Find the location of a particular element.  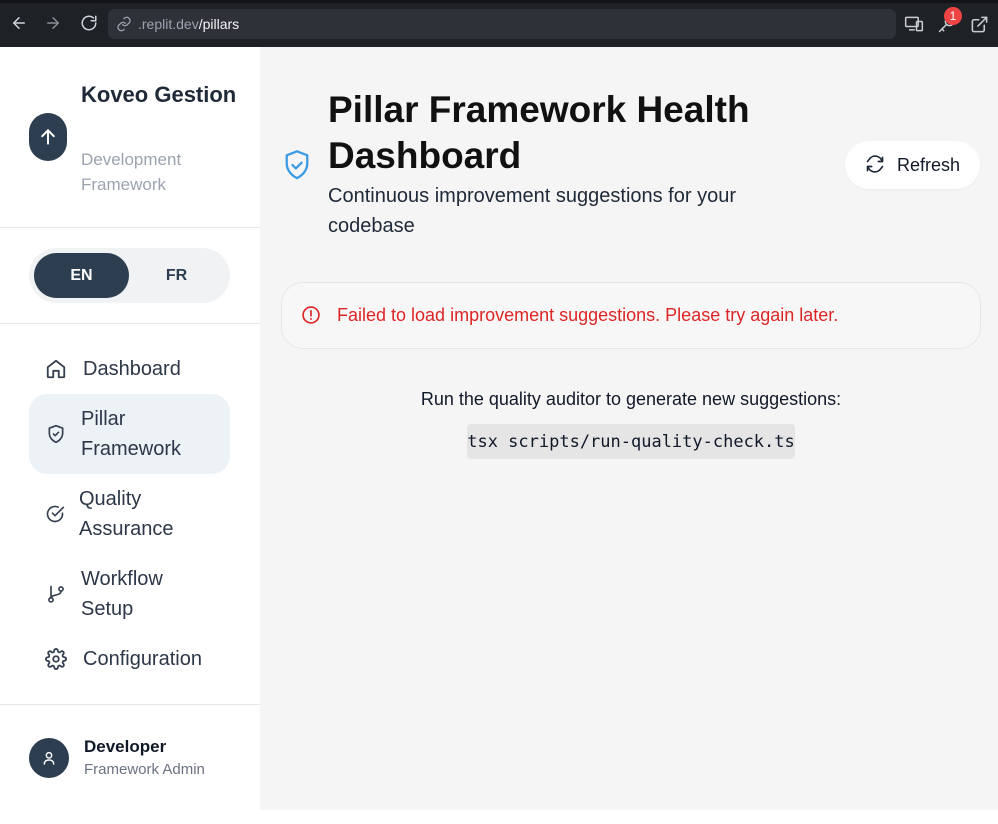

language-fr-button: FR is located at coordinates (176, 275).